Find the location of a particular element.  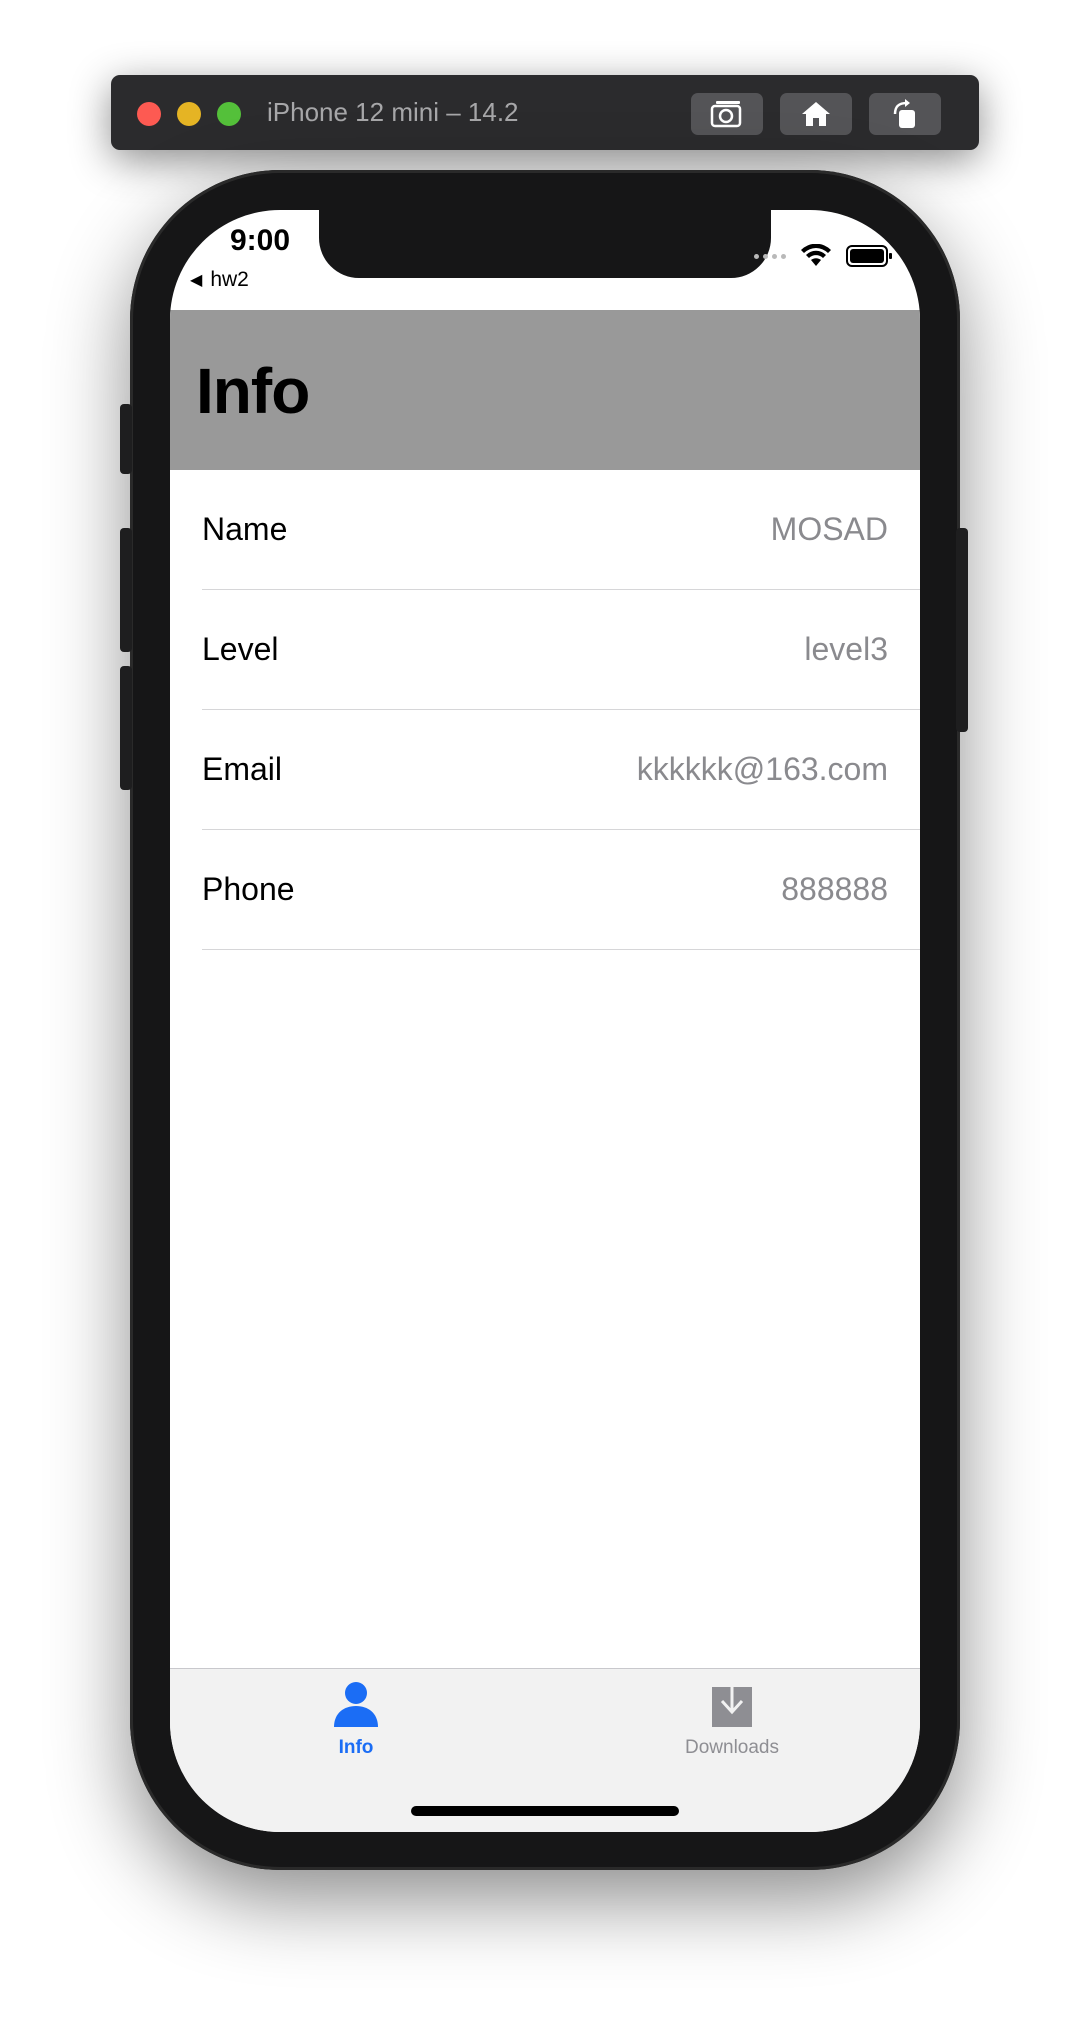

tab-downloads: Downloads is located at coordinates (732, 1719).